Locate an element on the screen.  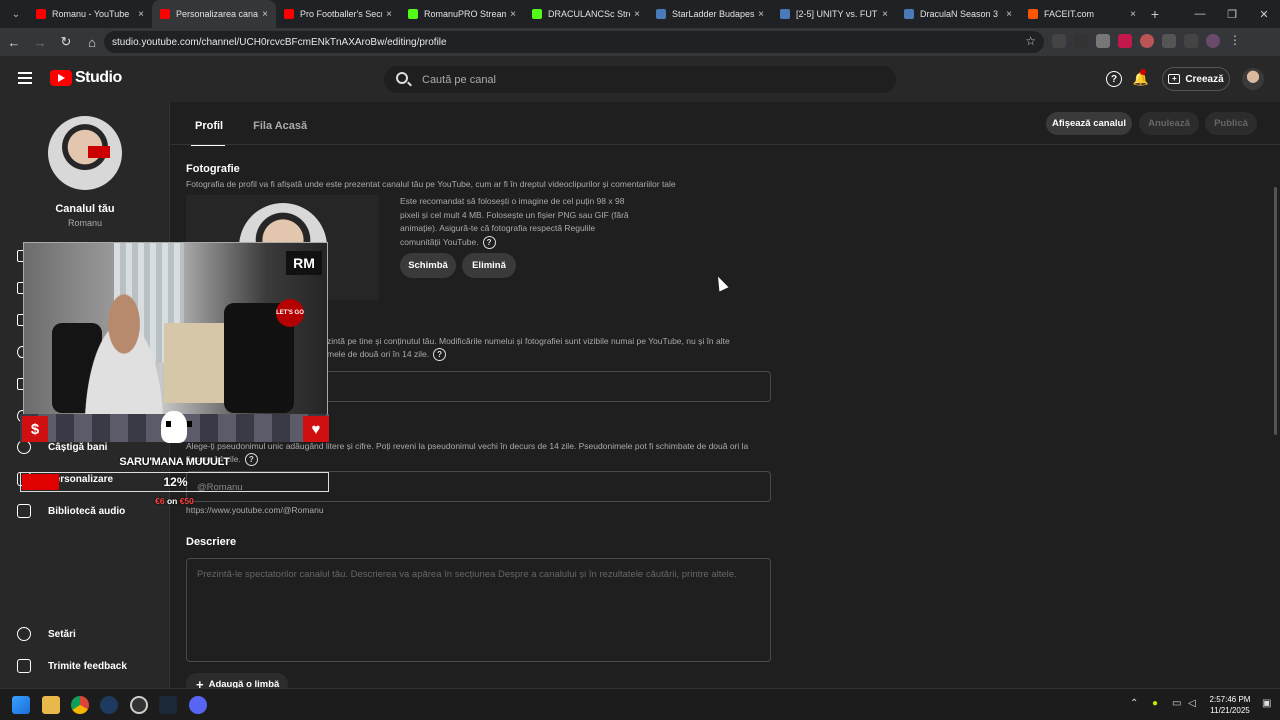
change-photo-button: Schimbă is located at coordinates (428, 265).